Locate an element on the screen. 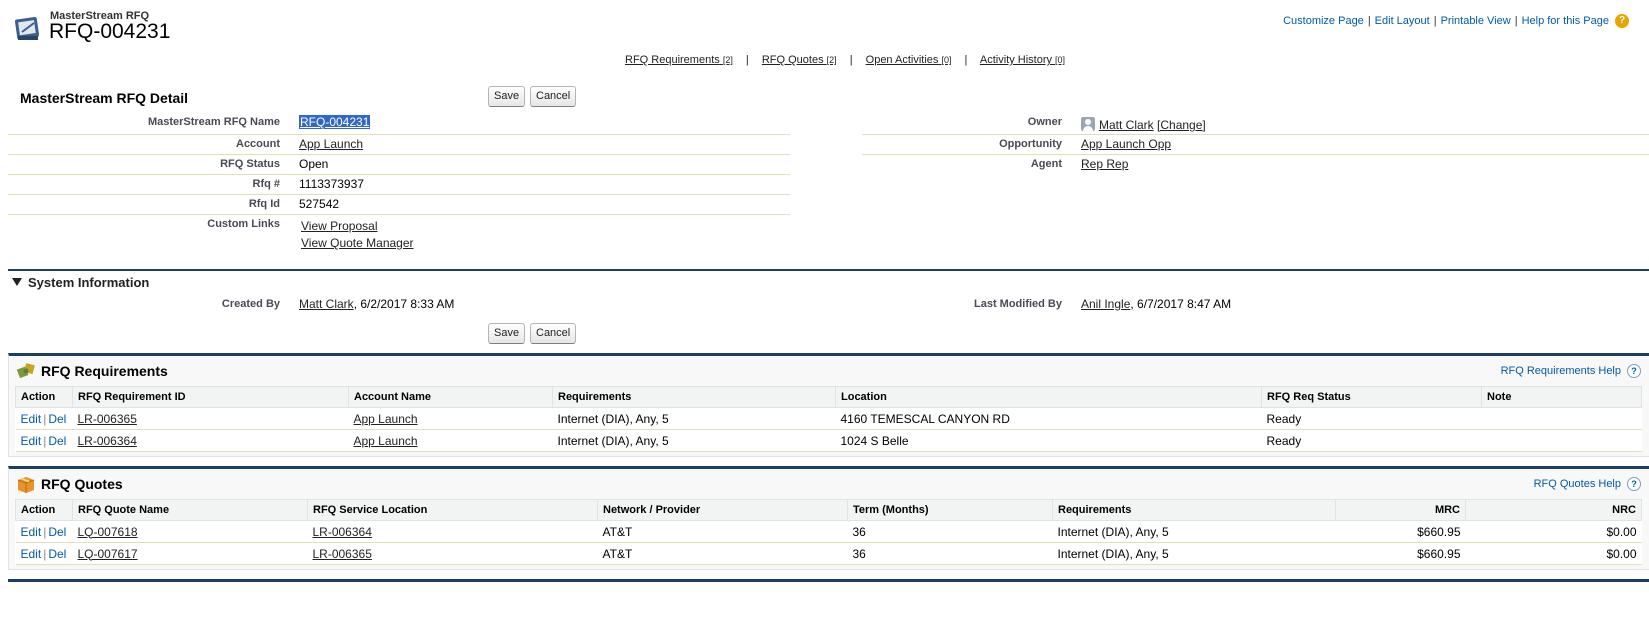  user-avatar-icon is located at coordinates (1088, 124).